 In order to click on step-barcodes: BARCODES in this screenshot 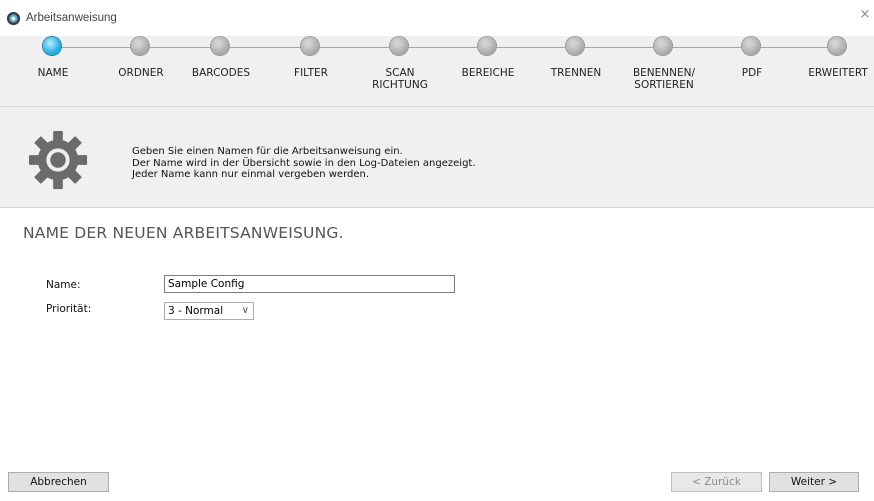, I will do `click(221, 71)`.